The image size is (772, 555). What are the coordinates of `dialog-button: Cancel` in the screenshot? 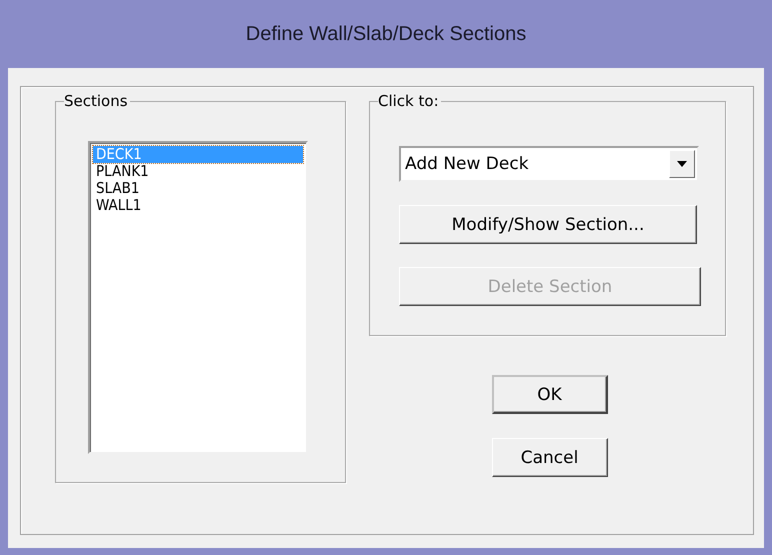 It's located at (550, 457).